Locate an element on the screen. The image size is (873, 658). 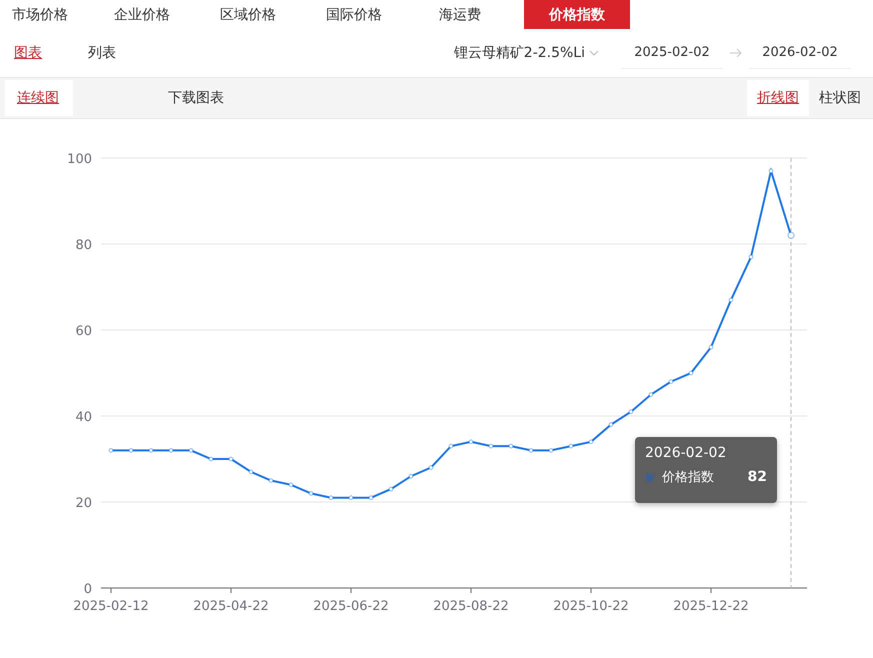
category-tab: 区域价格 is located at coordinates (248, 14).